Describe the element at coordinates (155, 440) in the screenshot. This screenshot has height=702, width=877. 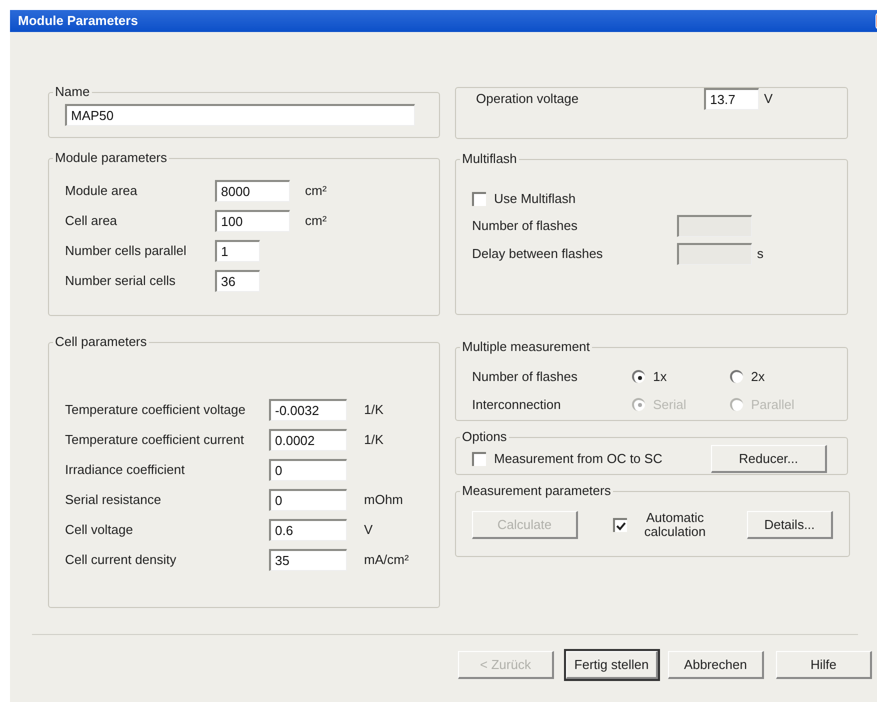
I see `field-label: Temperature coefficient current` at that location.